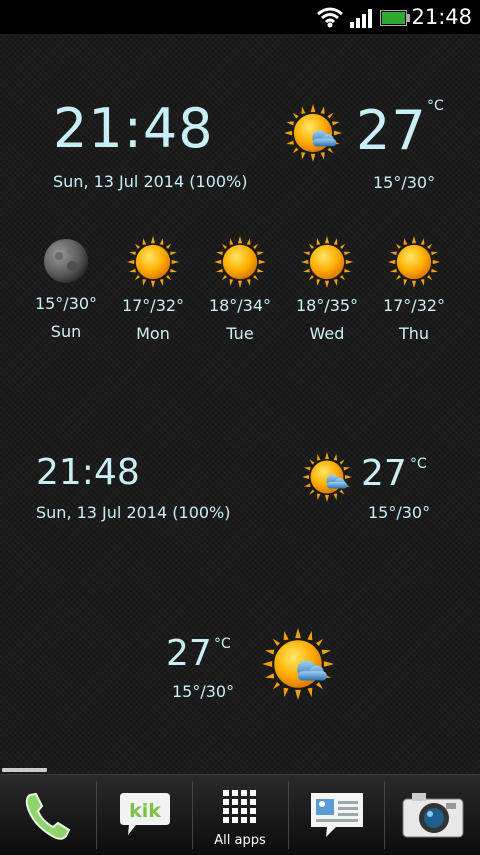 This screenshot has width=480, height=855. I want to click on forecast-day: Thu, so click(414, 333).